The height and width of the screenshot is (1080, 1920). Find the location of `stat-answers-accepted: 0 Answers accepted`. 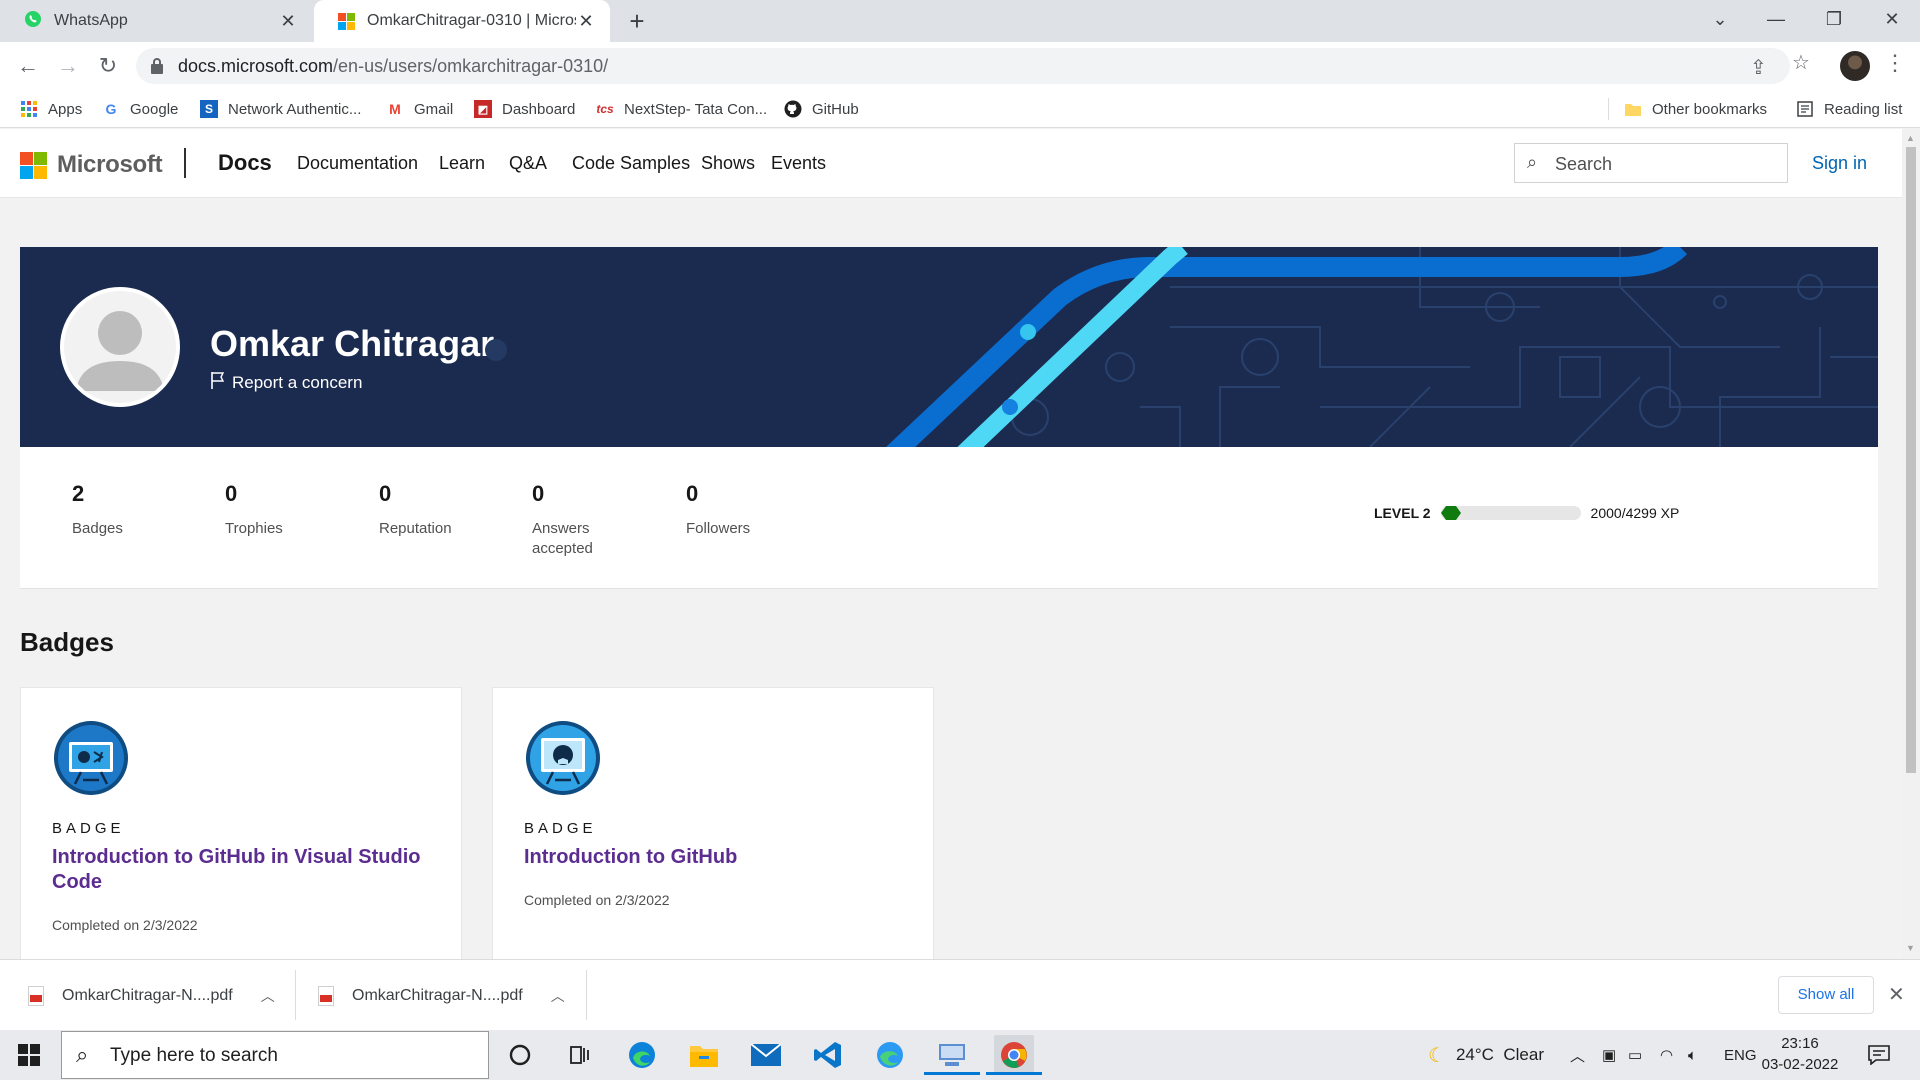

stat-answers-accepted: 0 Answers accepted is located at coordinates (567, 520).